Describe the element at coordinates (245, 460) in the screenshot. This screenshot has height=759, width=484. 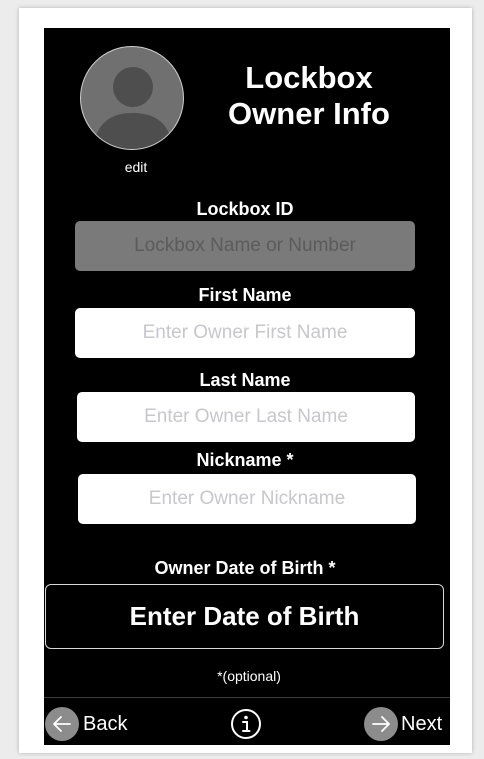
I see `nickname-label: Nickname *` at that location.